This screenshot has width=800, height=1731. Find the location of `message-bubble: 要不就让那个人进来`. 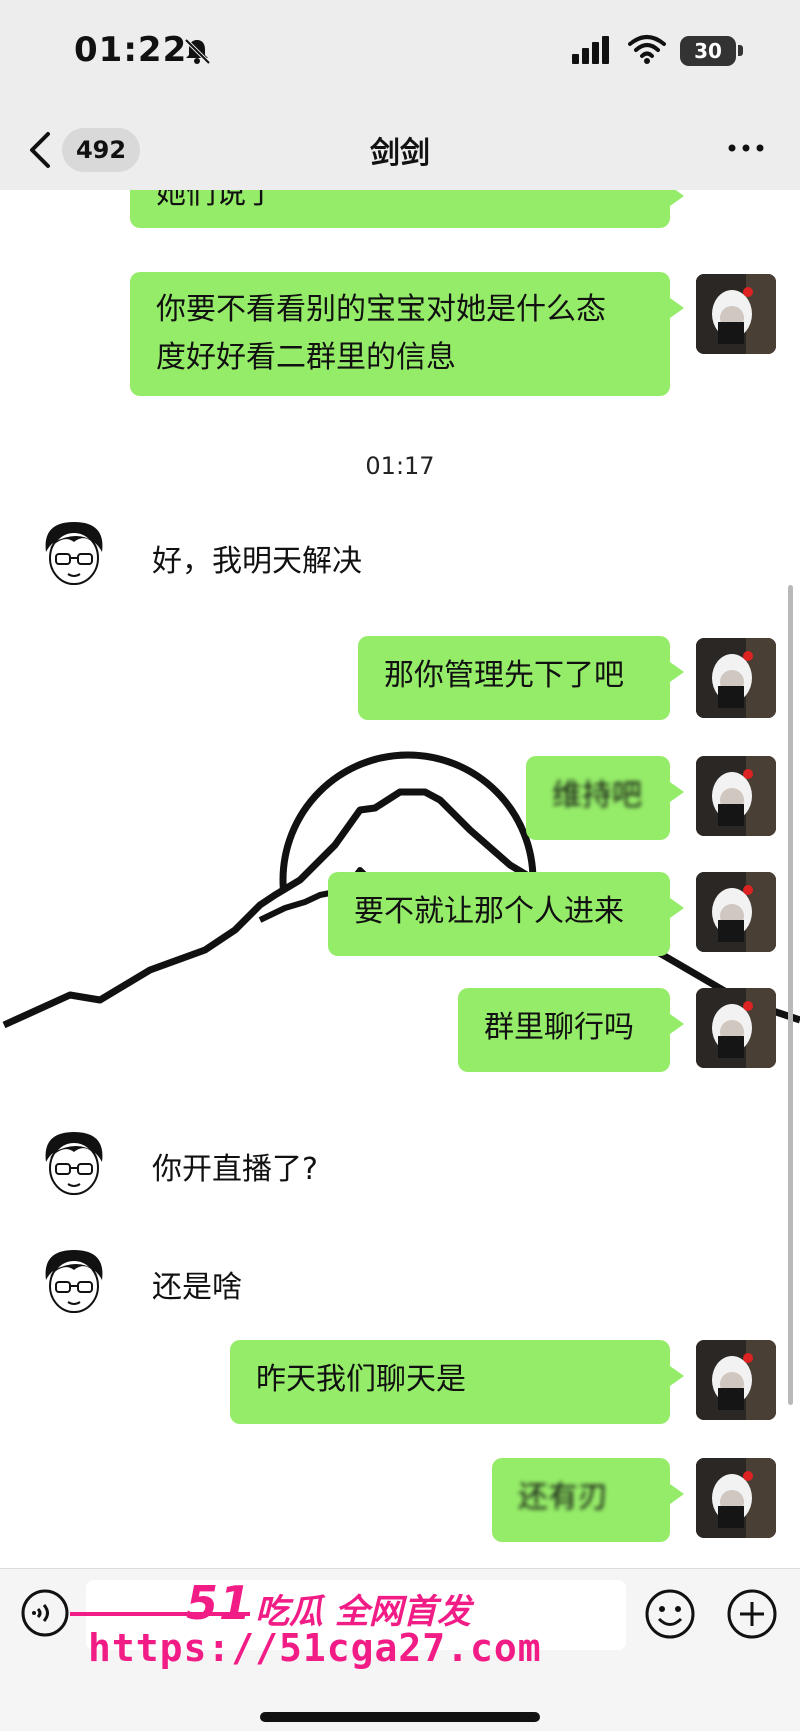

message-bubble: 要不就让那个人进来 is located at coordinates (506, 914).